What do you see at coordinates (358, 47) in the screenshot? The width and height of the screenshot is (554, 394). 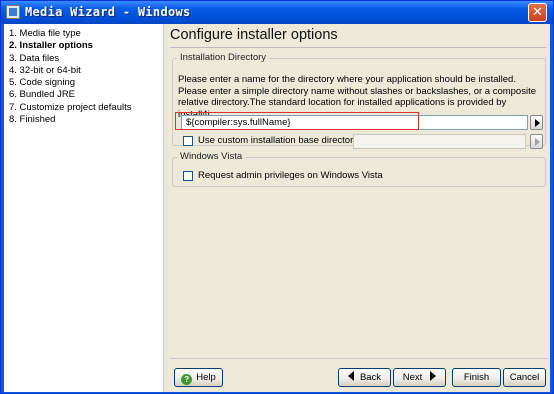 I see `heading-divider` at bounding box center [358, 47].